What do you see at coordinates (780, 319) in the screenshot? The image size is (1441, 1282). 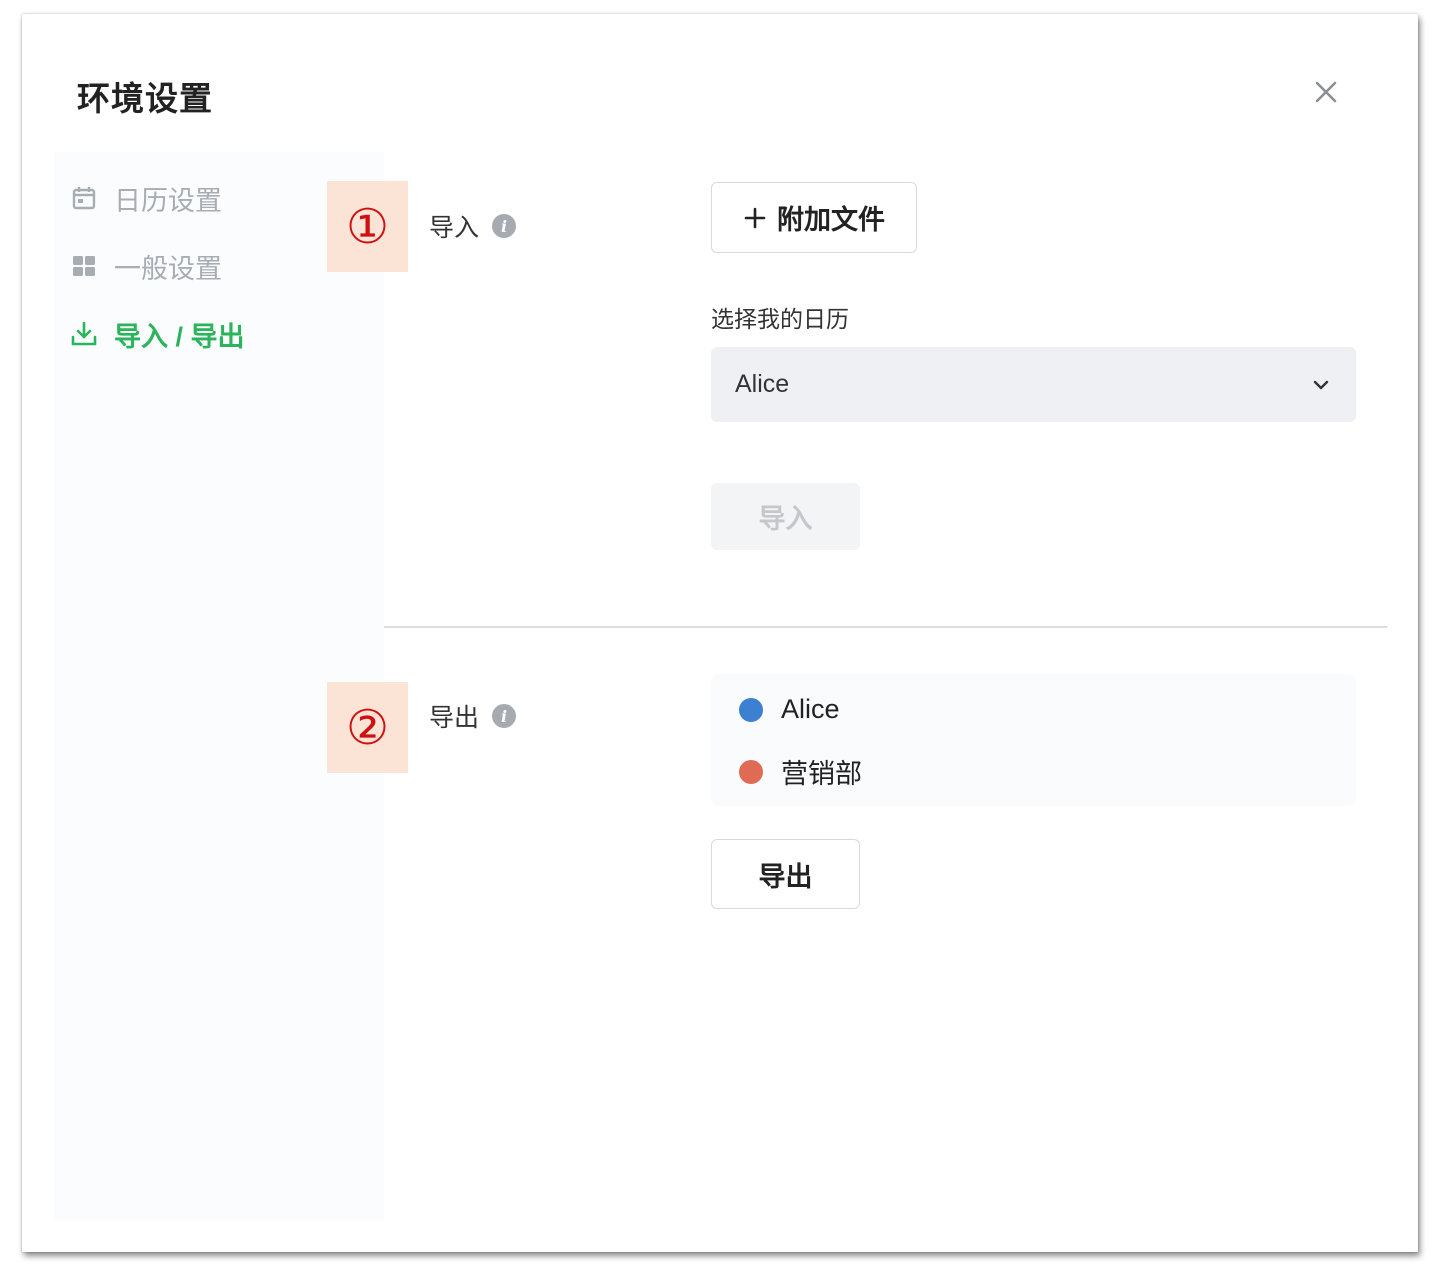 I see `select-calendar-label: 选择我的日历` at bounding box center [780, 319].